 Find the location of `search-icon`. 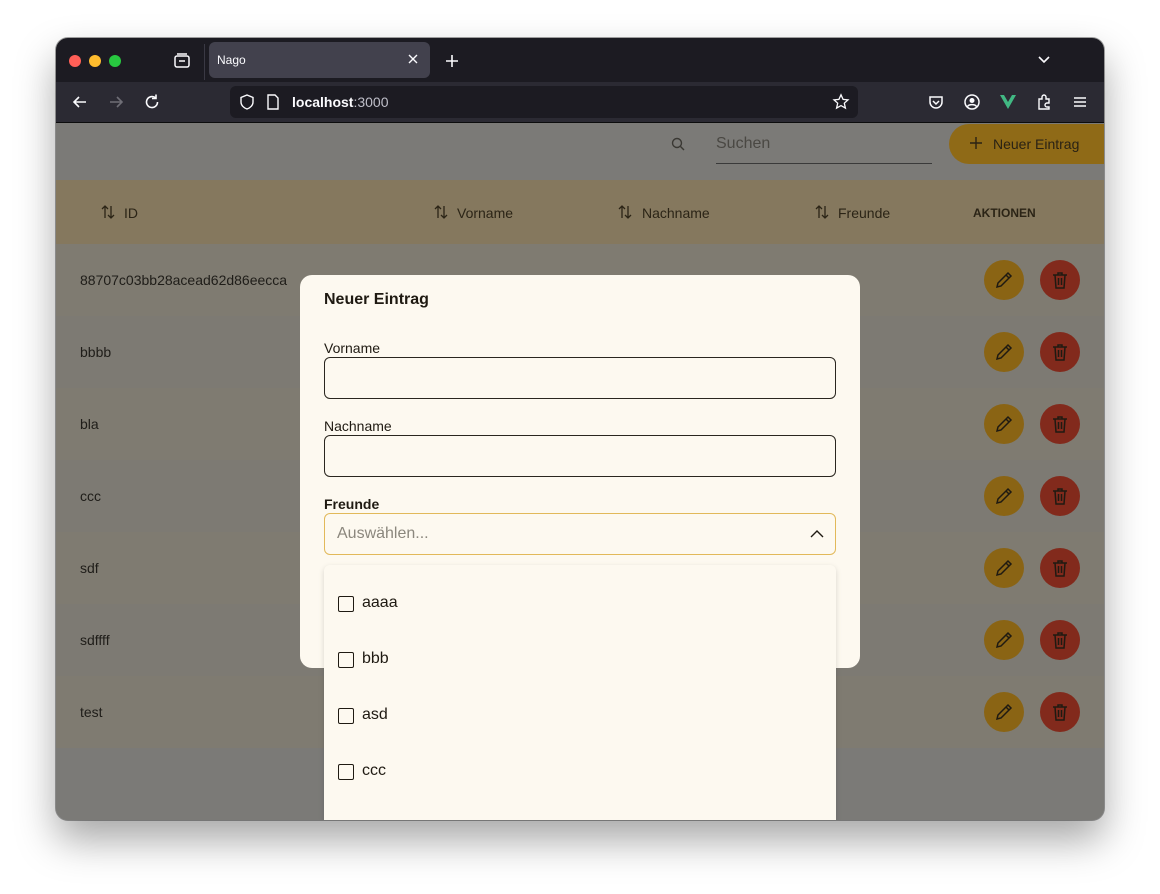

search-icon is located at coordinates (678, 144).